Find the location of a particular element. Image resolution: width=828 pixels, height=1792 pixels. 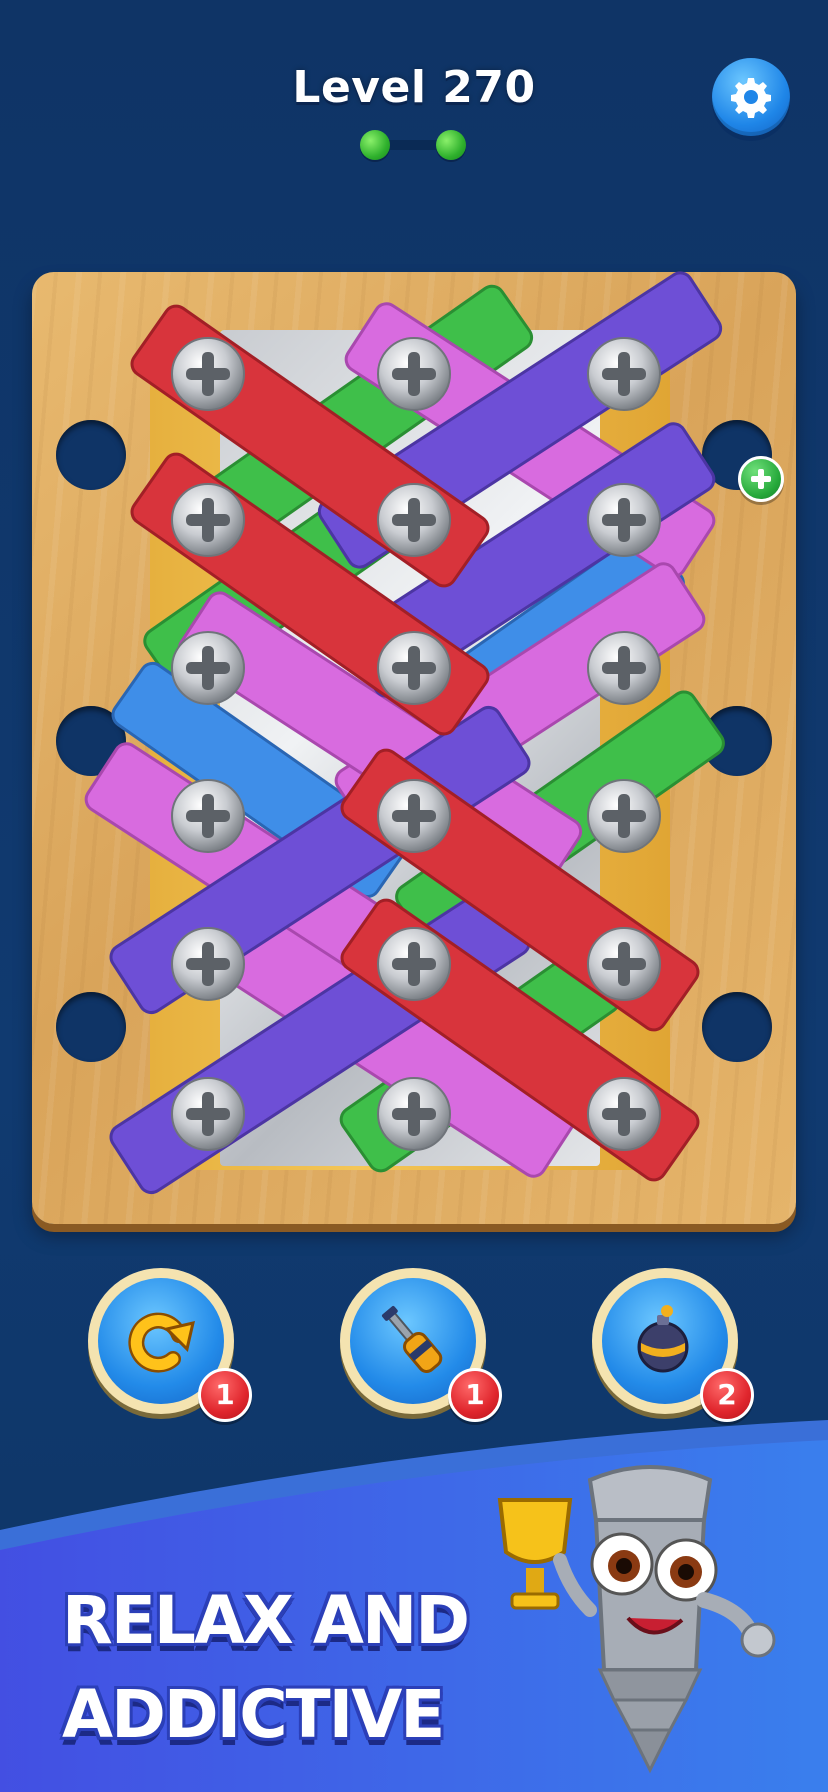

add-hole-button is located at coordinates (761, 479).